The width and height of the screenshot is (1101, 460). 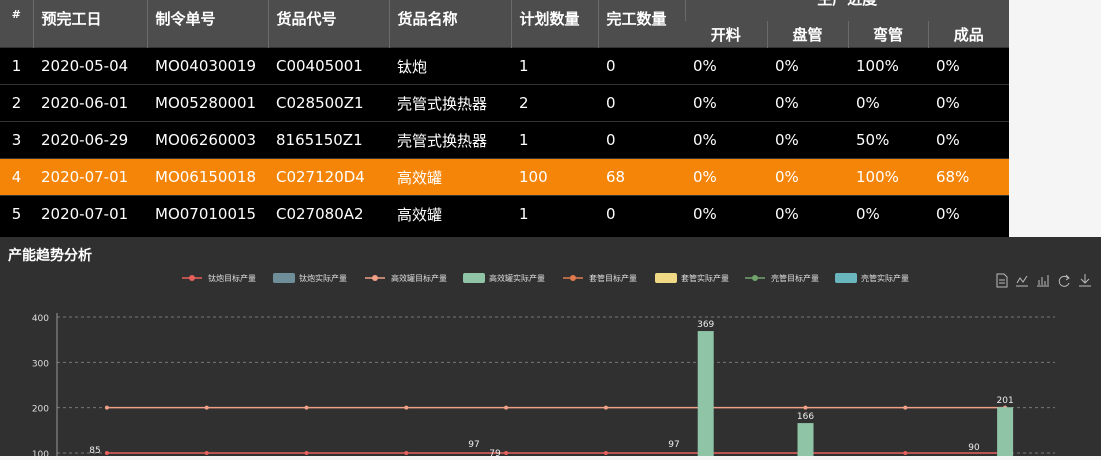 I want to click on legend-item: 钛炮目标产量, so click(x=219, y=278).